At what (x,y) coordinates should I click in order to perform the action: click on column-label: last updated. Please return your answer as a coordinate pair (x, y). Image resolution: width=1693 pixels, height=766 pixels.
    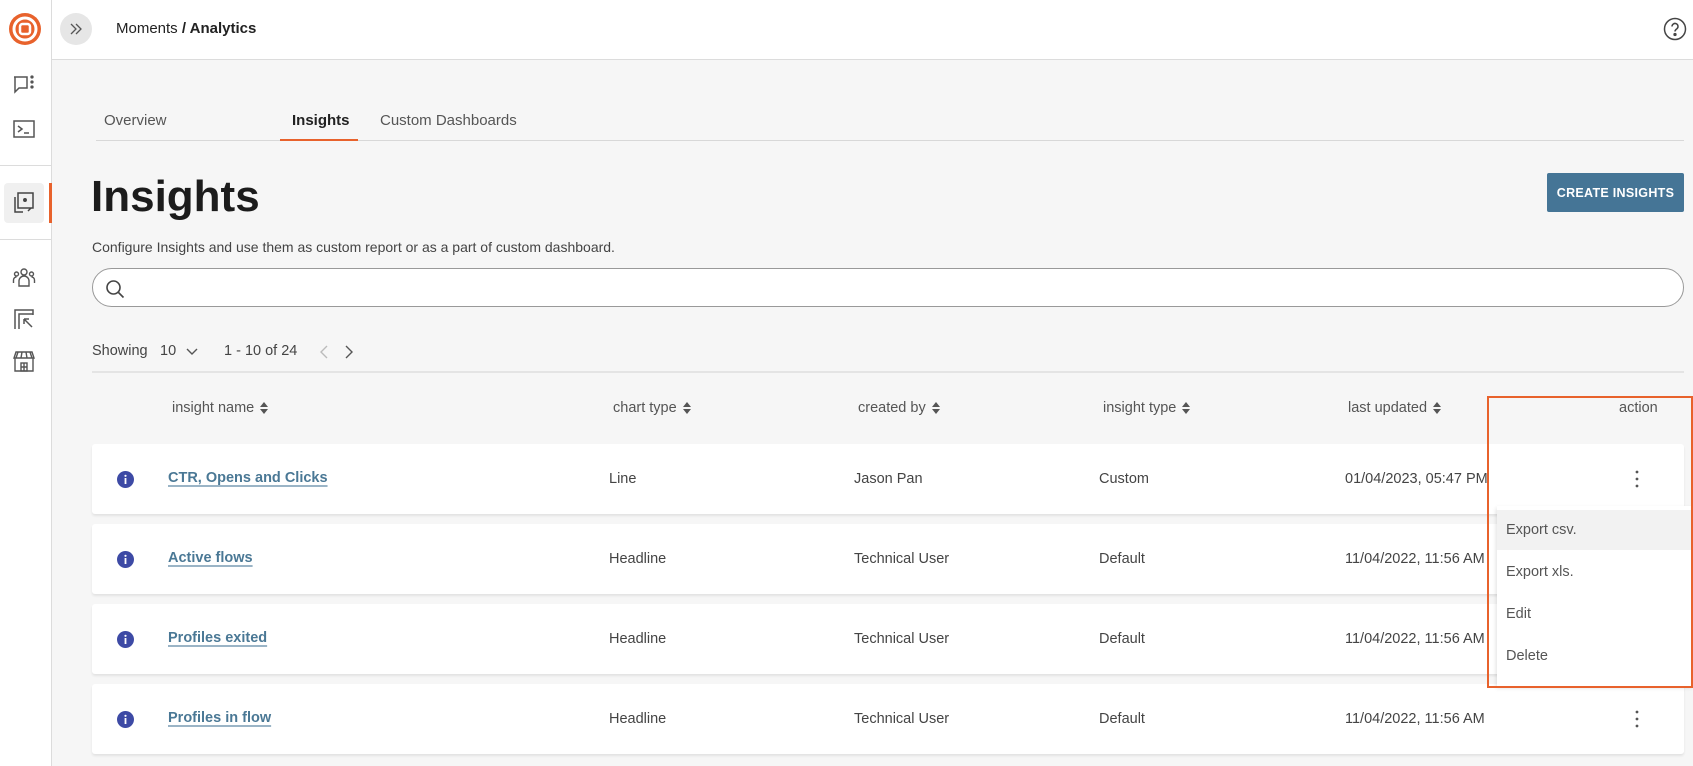
    Looking at the image, I should click on (1388, 408).